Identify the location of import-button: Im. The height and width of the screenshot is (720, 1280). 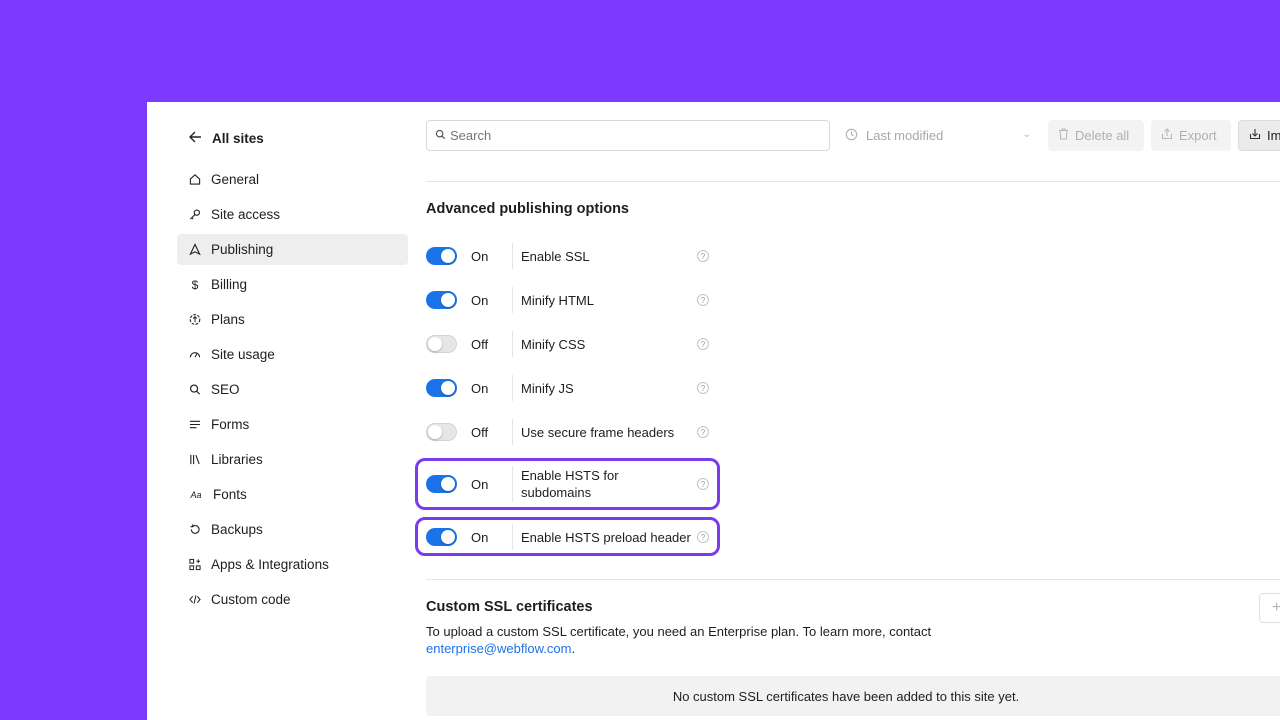
(1259, 135).